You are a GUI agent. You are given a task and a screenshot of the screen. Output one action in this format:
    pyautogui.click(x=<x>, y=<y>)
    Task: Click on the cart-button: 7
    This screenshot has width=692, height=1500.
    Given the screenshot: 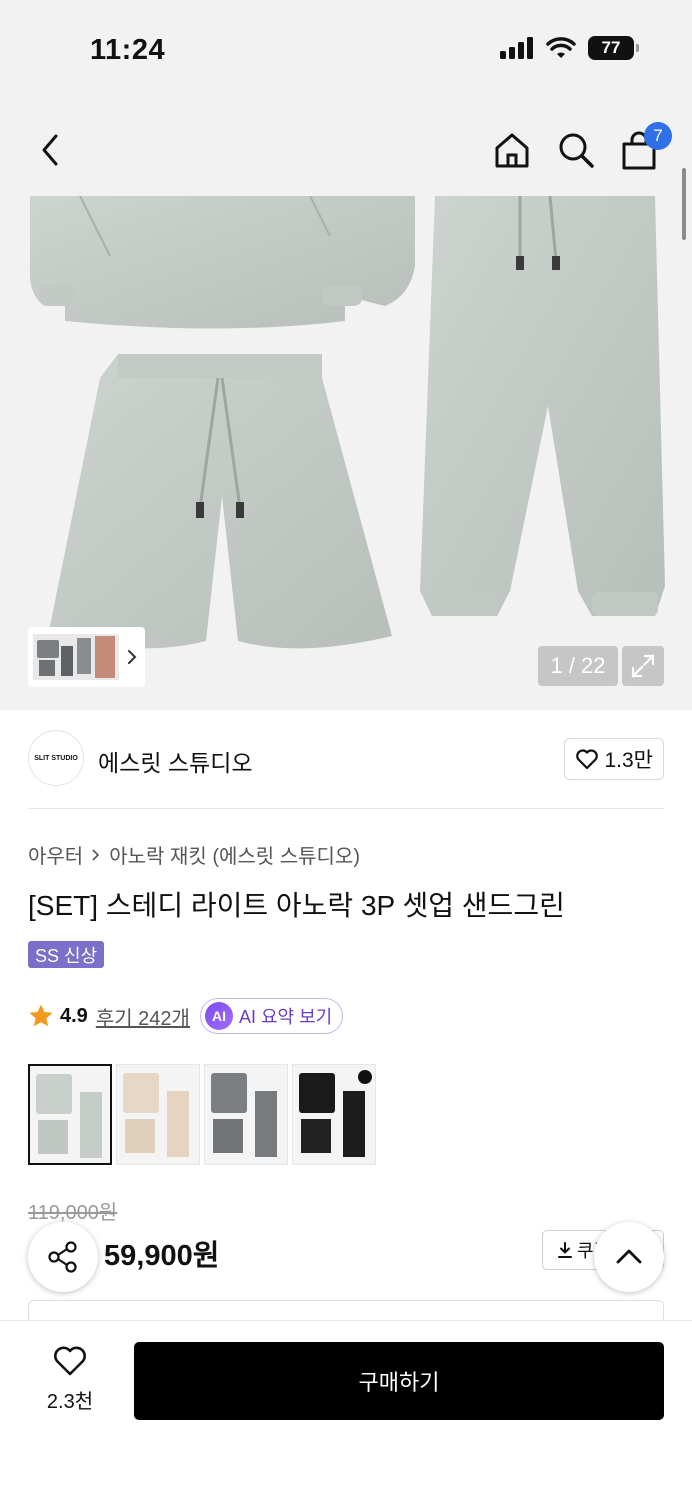 What is the action you would take?
    pyautogui.click(x=645, y=147)
    